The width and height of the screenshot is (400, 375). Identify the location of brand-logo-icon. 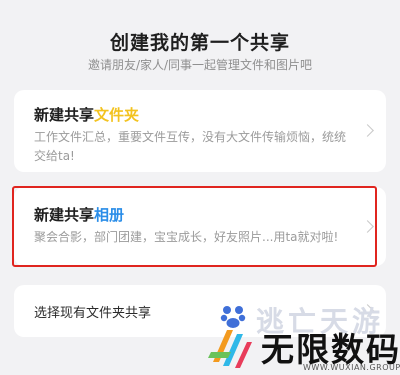
(230, 349).